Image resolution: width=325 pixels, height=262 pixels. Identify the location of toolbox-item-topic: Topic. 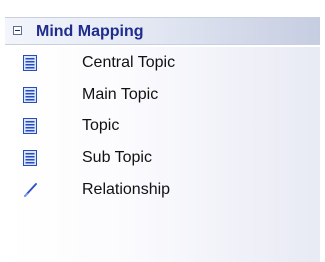
(162, 126).